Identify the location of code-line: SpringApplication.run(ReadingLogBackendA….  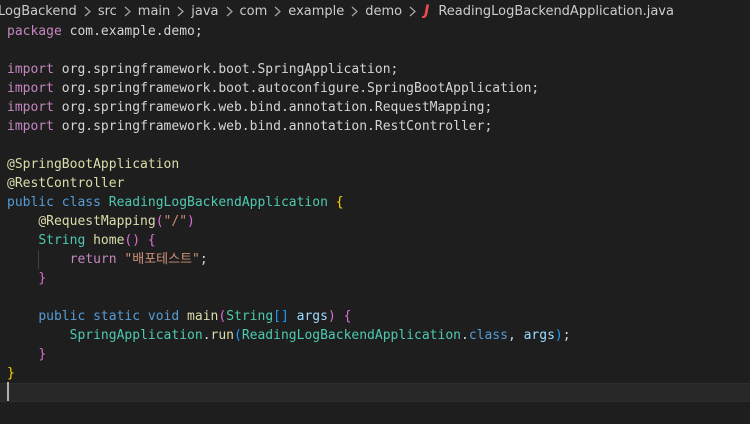
(320, 335).